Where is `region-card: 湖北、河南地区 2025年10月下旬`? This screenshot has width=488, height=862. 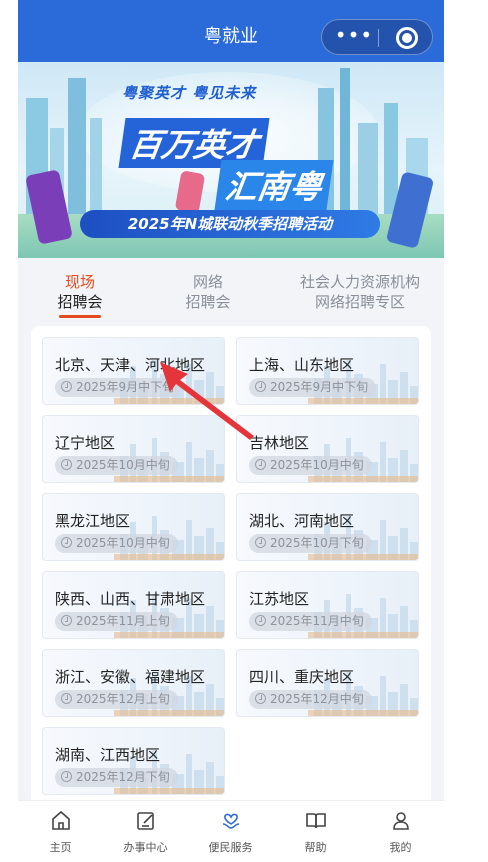
region-card: 湖北、河南地区 2025年10月下旬 is located at coordinates (327, 527).